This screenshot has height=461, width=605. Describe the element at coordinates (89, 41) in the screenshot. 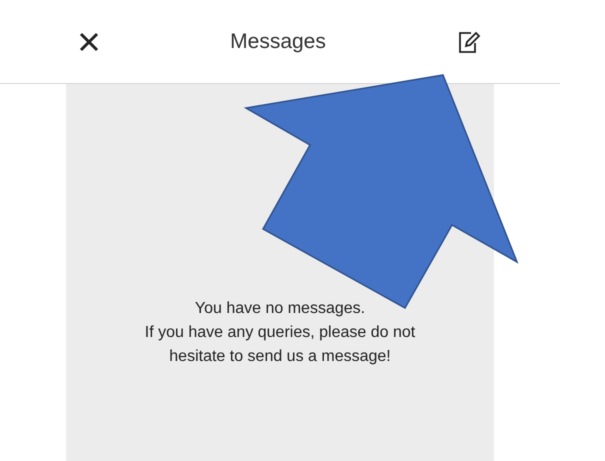

I see `close-button` at that location.